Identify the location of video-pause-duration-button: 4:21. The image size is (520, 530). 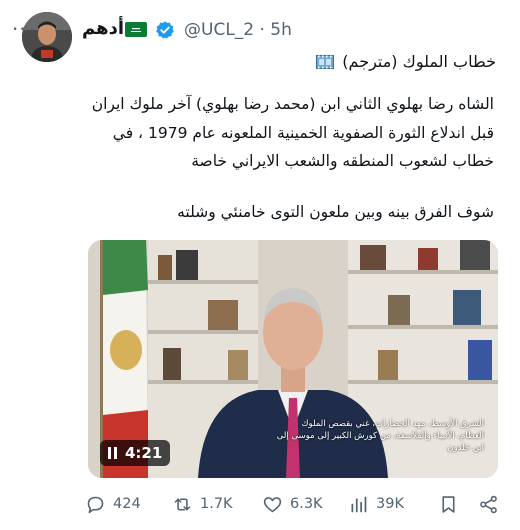
(135, 453).